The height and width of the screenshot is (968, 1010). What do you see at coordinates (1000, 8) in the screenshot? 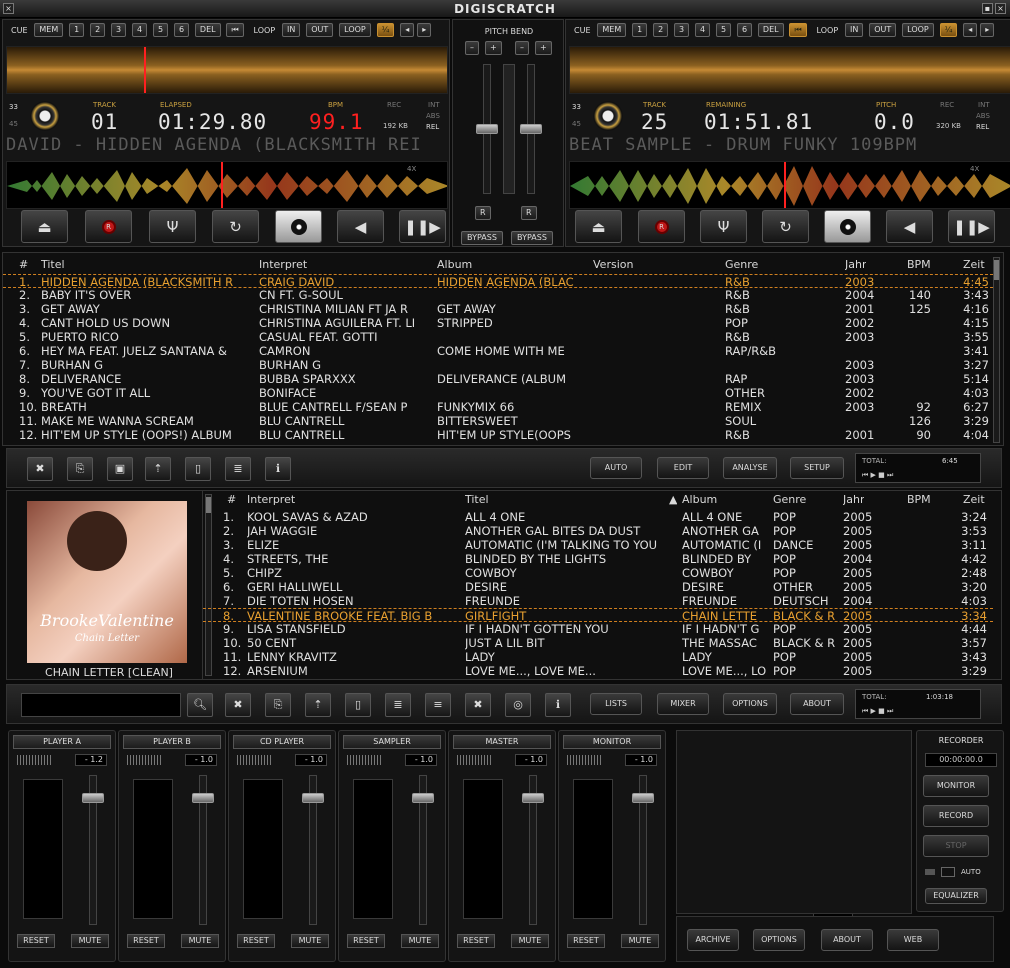
I see `close-window-icon: ×` at bounding box center [1000, 8].